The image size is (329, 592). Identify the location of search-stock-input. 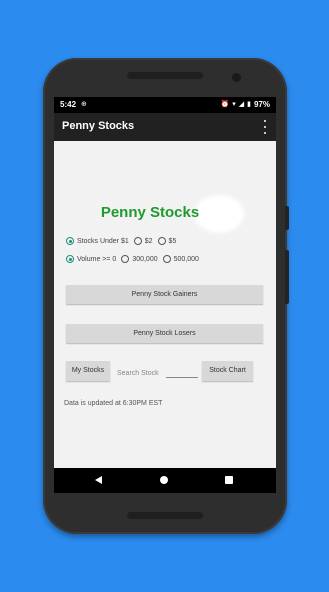
(182, 370).